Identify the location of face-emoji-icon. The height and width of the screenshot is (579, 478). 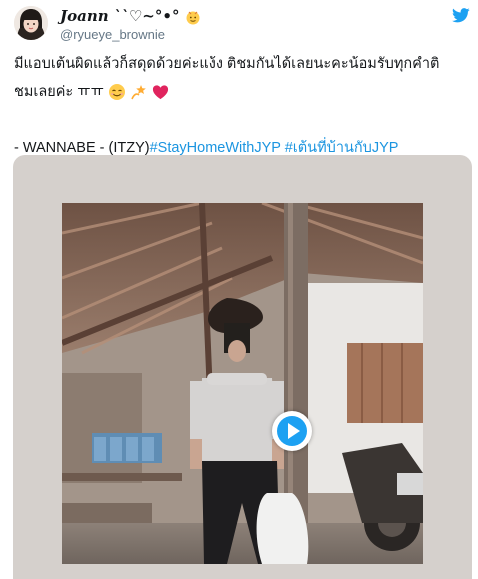
(193, 18).